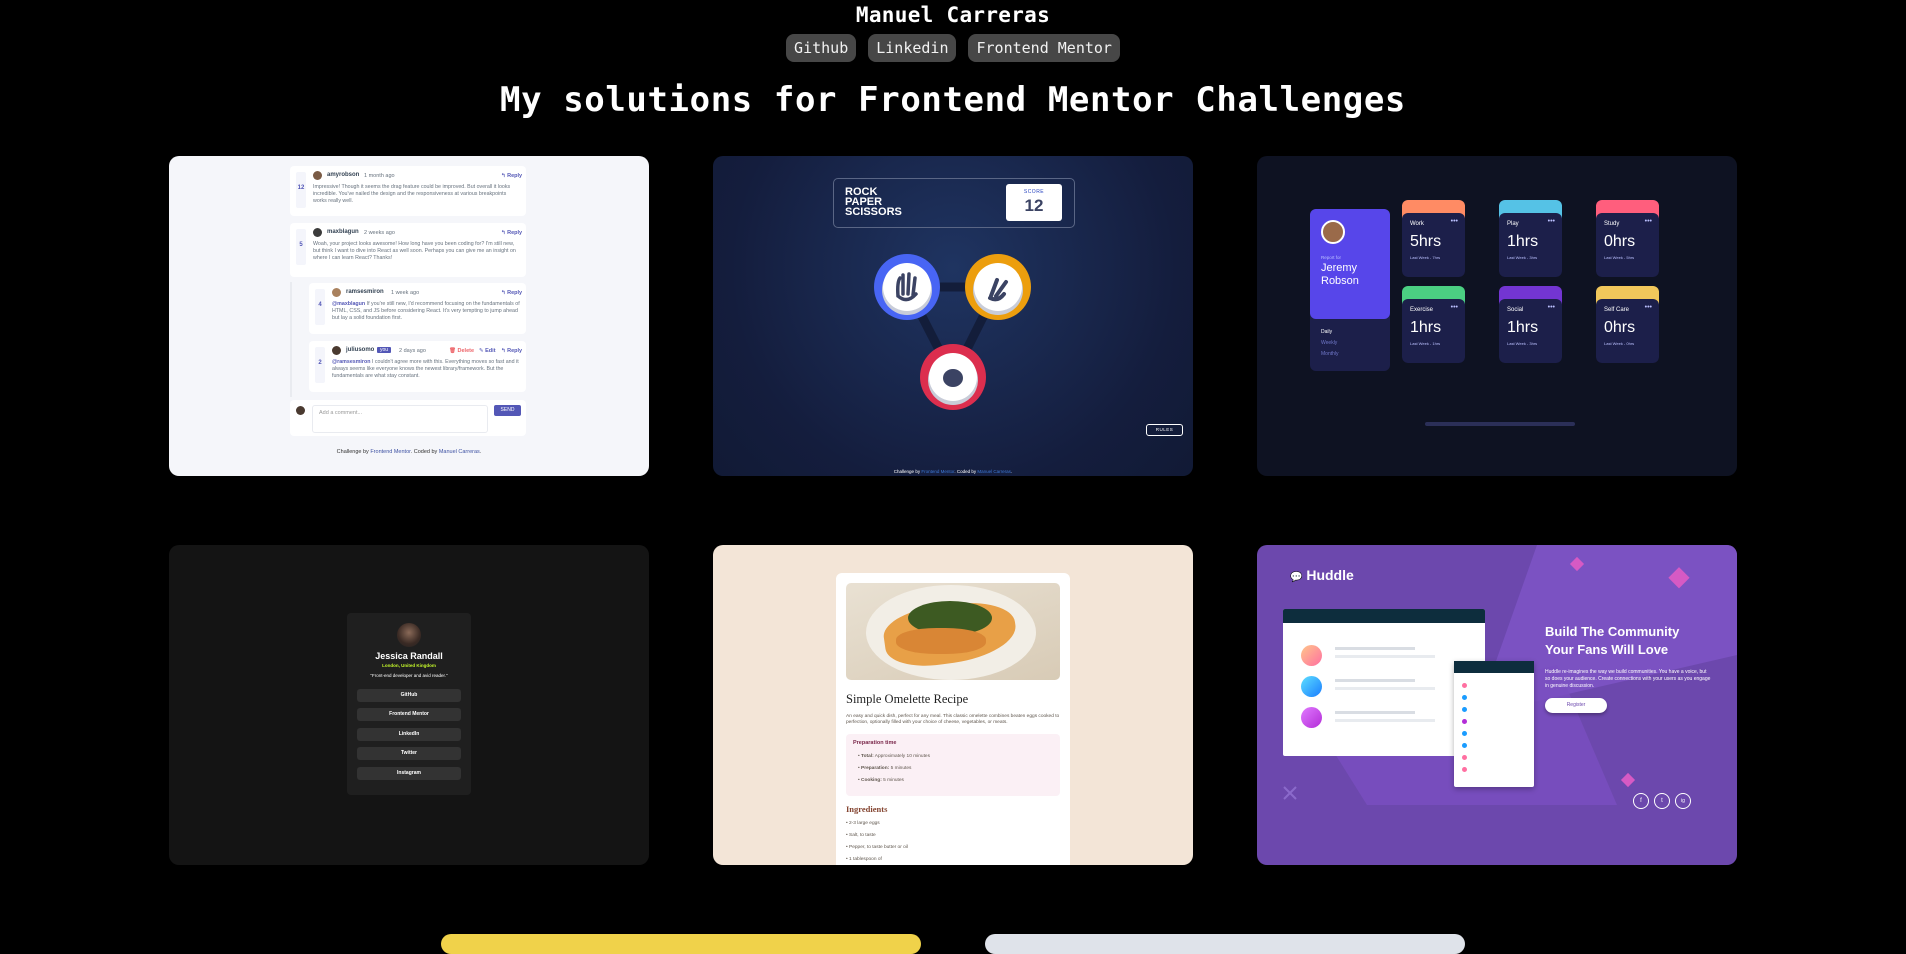 The height and width of the screenshot is (954, 1906). Describe the element at coordinates (409, 734) in the screenshot. I see `linkedin-button: LinkedIn` at that location.